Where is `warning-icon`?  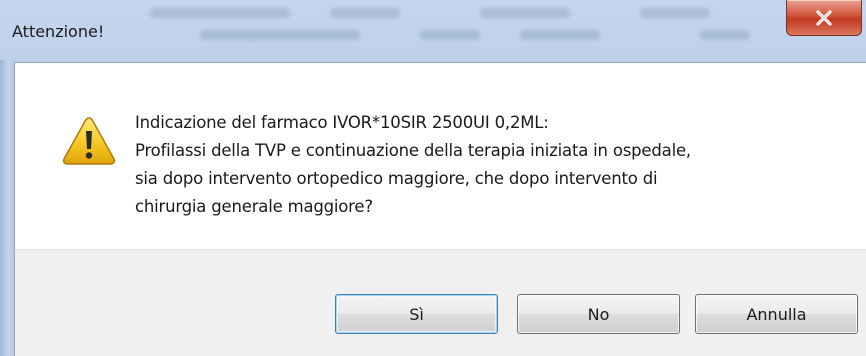
warning-icon is located at coordinates (89, 141).